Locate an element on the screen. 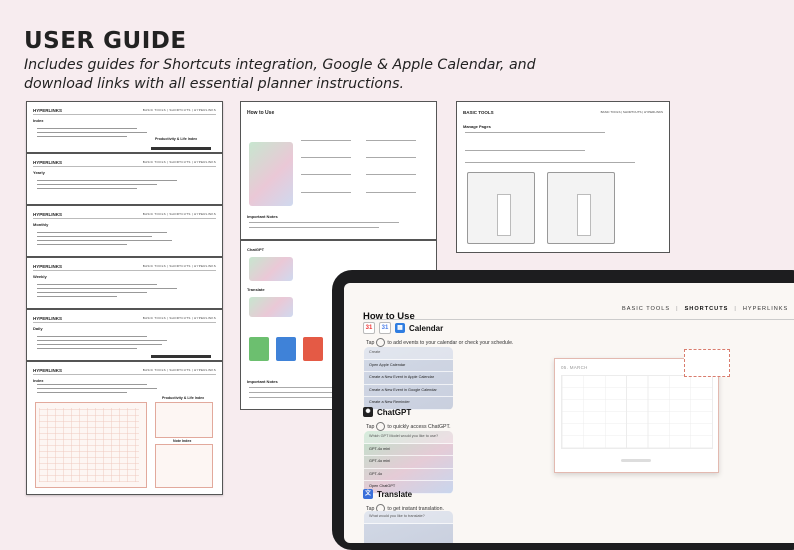 Image resolution: width=794 pixels, height=550 pixels. chatgpt-section-title: ✺ ChatGPT is located at coordinates (387, 412).